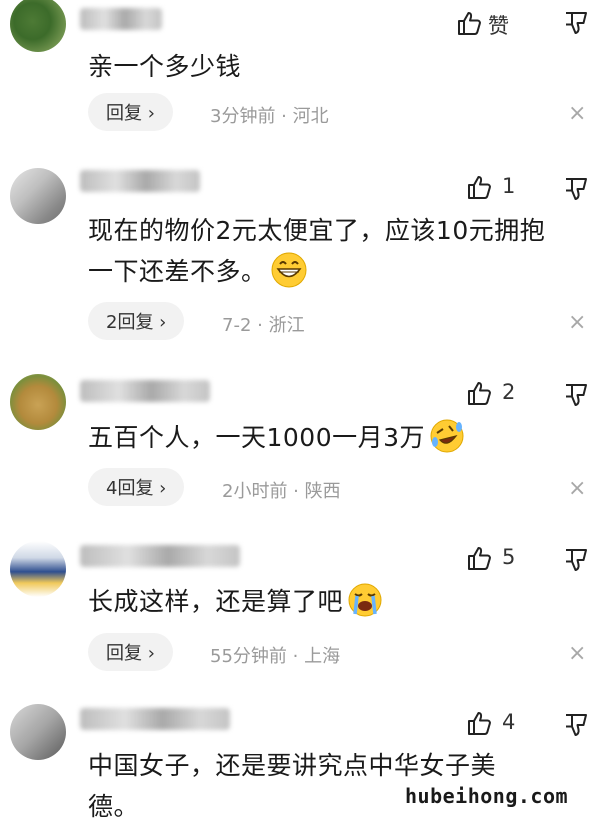 The width and height of the screenshot is (592, 827). I want to click on reply-button: 2回复 ›, so click(136, 321).